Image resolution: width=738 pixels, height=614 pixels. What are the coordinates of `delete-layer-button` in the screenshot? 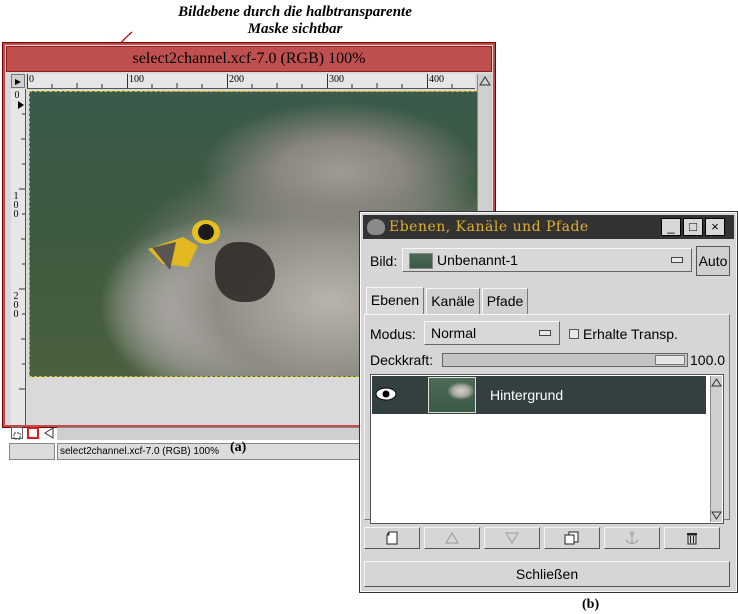 It's located at (692, 538).